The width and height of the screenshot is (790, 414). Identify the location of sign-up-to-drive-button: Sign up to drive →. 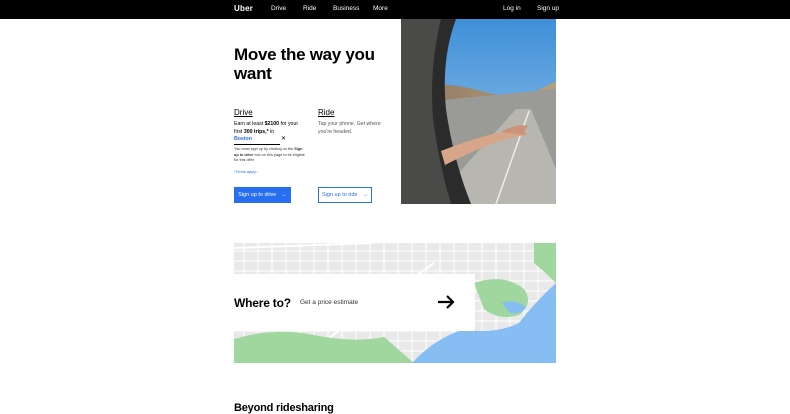
(262, 195).